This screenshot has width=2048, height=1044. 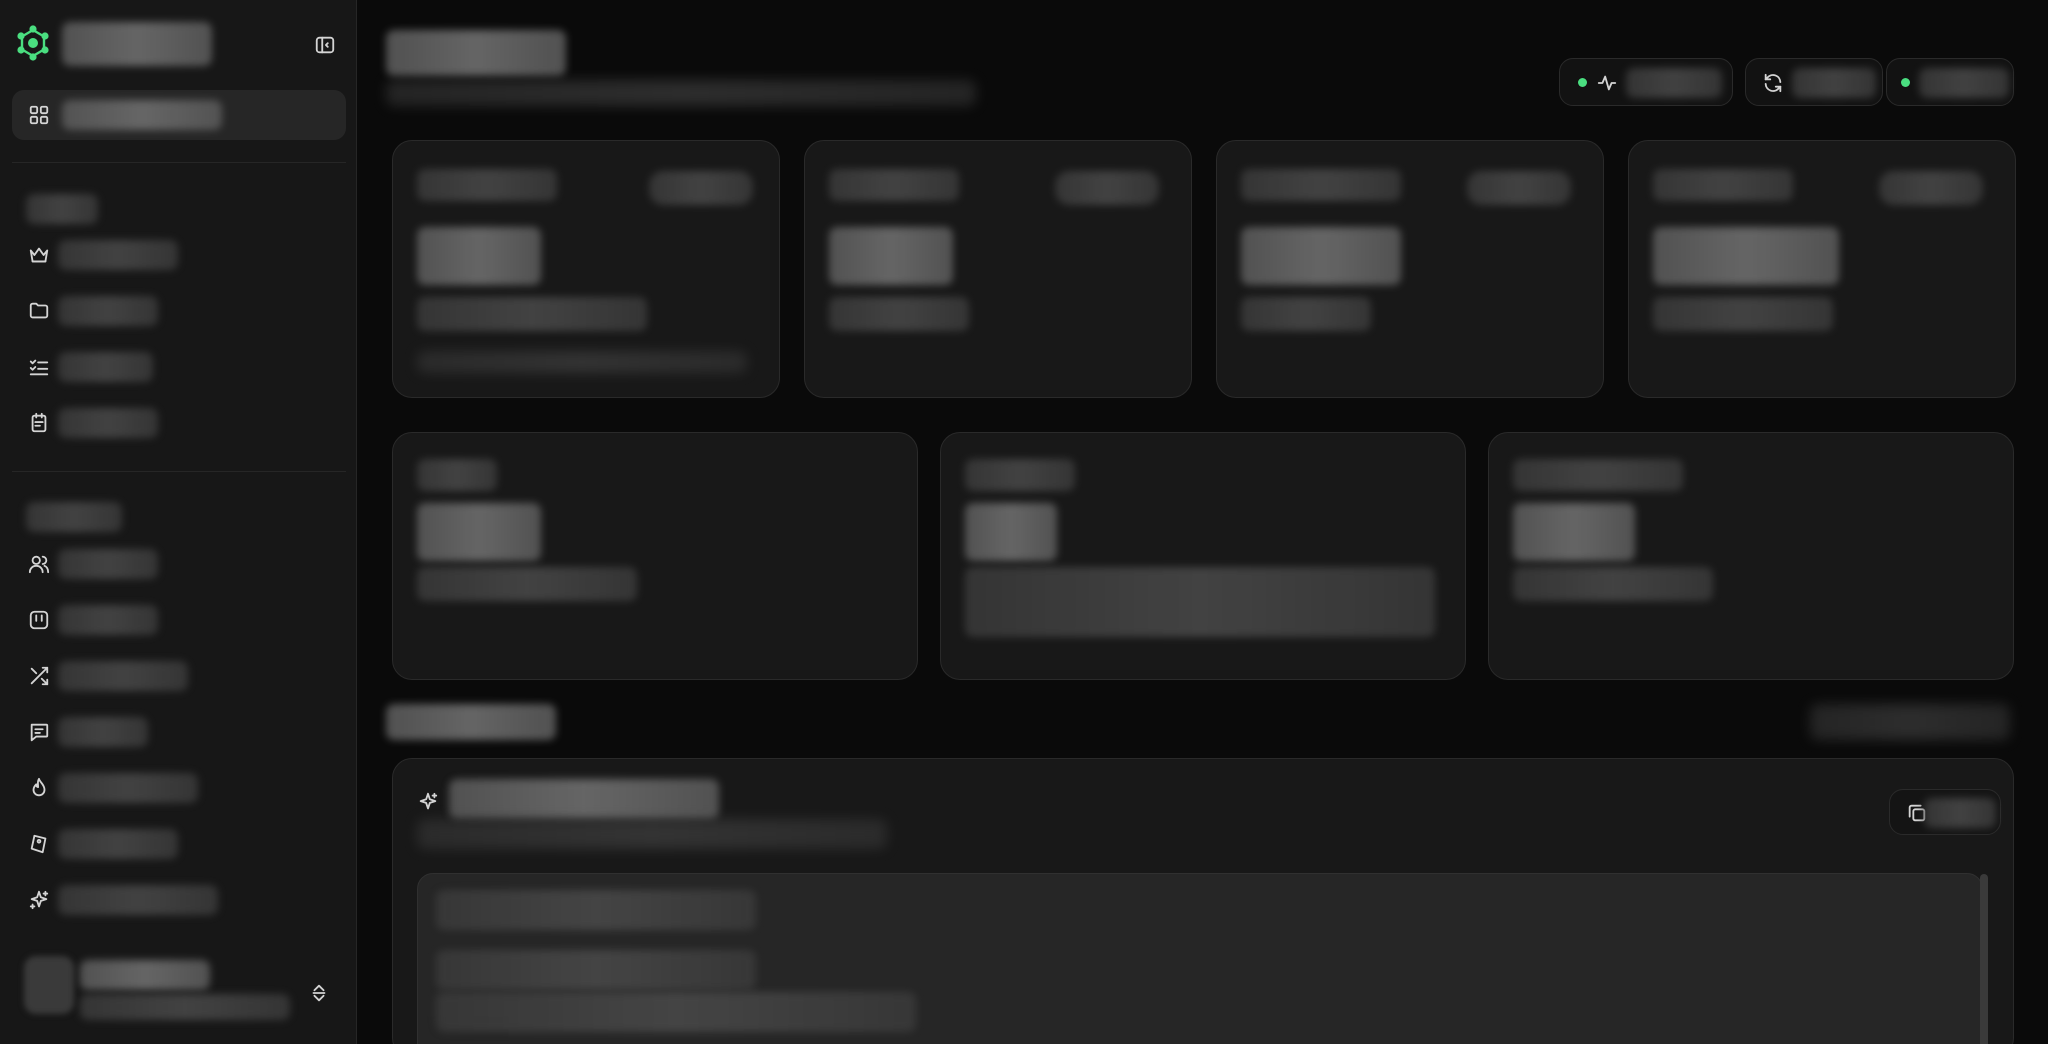 I want to click on message-square-icon, so click(x=39, y=732).